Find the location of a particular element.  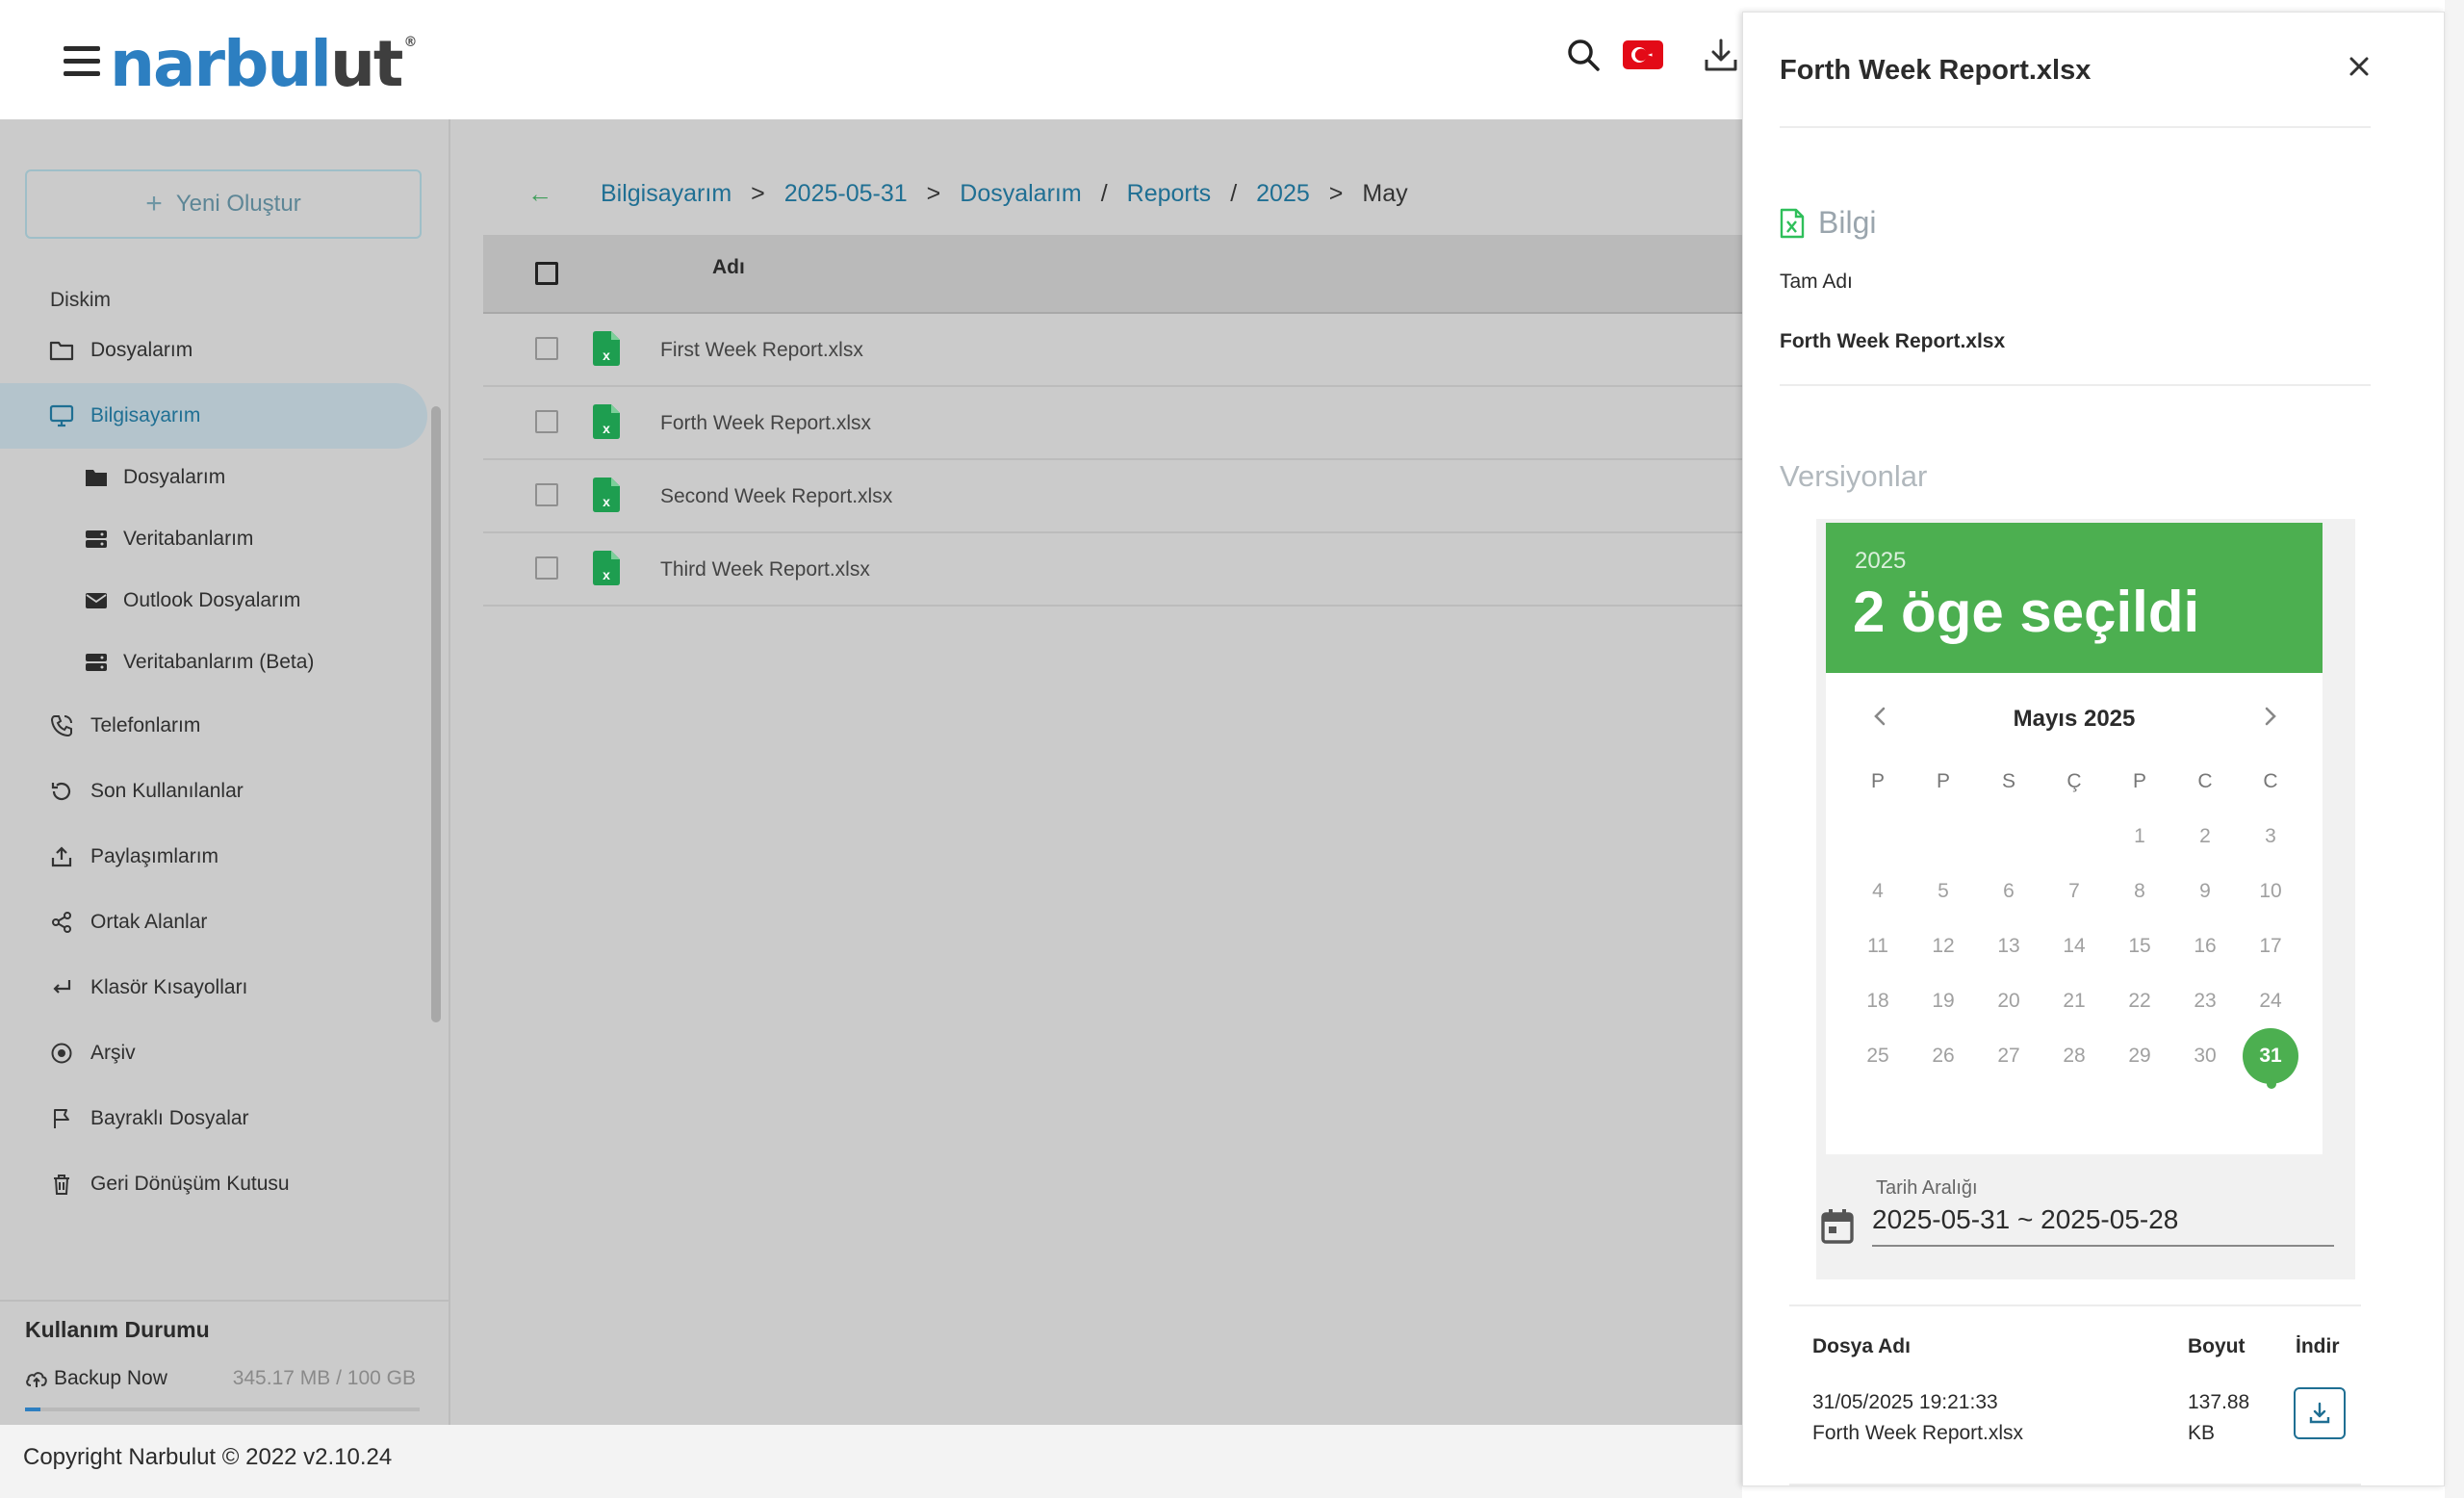

breadcrumb-item: Bilgisayarım is located at coordinates (666, 194).